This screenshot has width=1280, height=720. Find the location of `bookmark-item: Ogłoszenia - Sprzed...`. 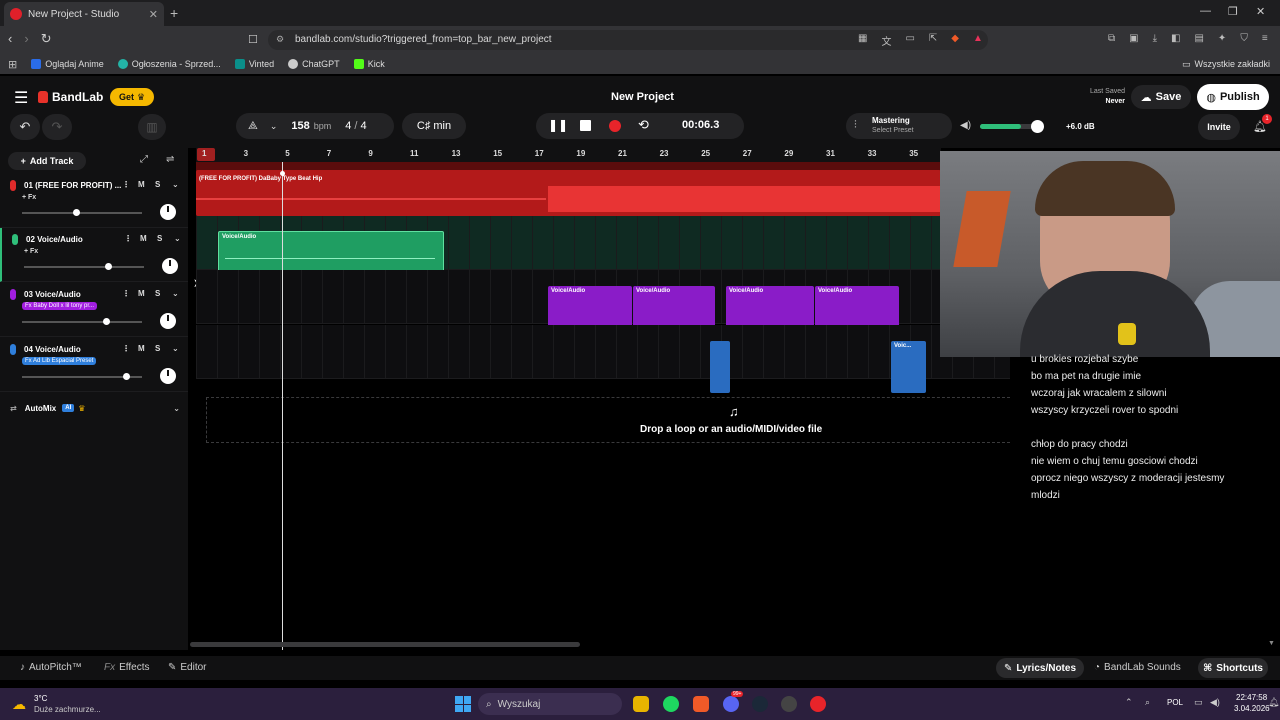

bookmark-item: Ogłoszenia - Sprzed... is located at coordinates (169, 64).